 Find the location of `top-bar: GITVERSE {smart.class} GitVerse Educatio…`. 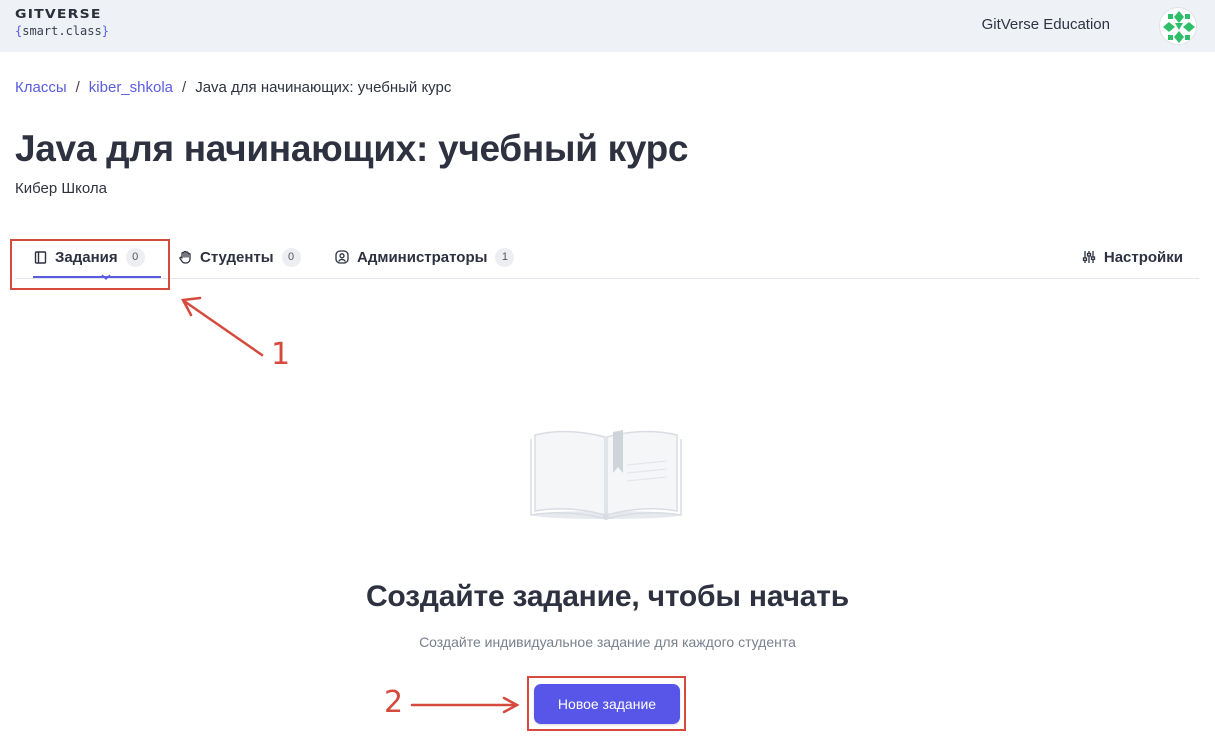

top-bar: GITVERSE {smart.class} GitVerse Educatio… is located at coordinates (607, 26).